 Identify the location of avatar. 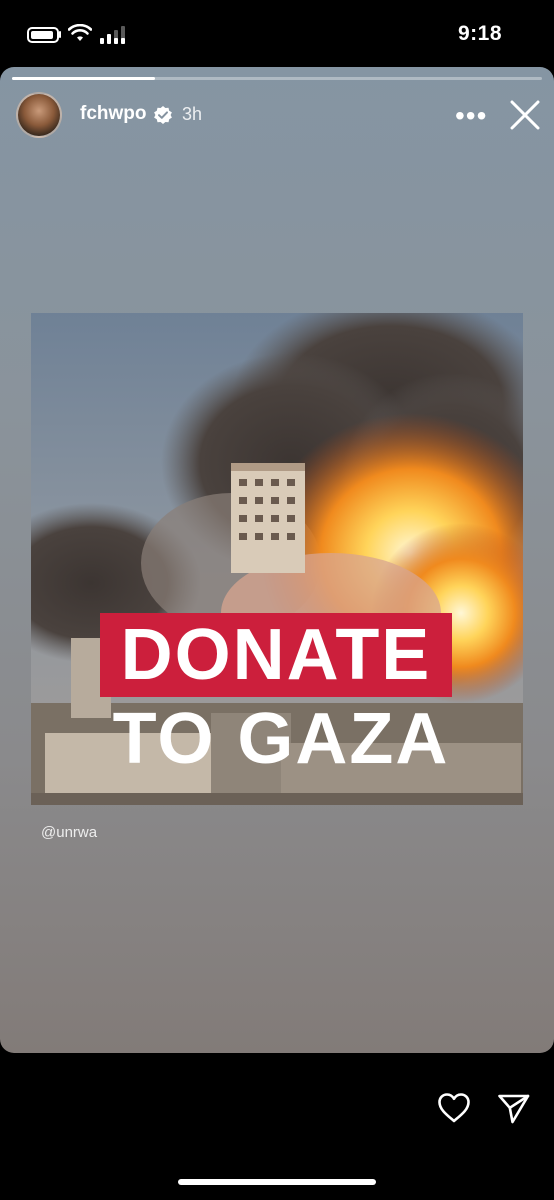
(39, 115).